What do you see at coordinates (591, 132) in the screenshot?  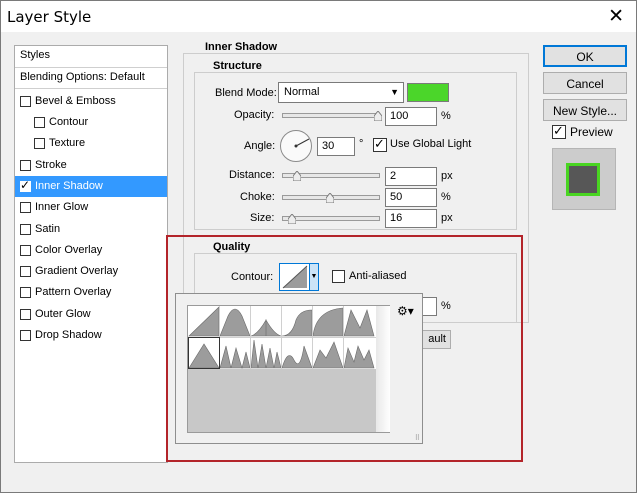 I see `preview-label: Preview` at bounding box center [591, 132].